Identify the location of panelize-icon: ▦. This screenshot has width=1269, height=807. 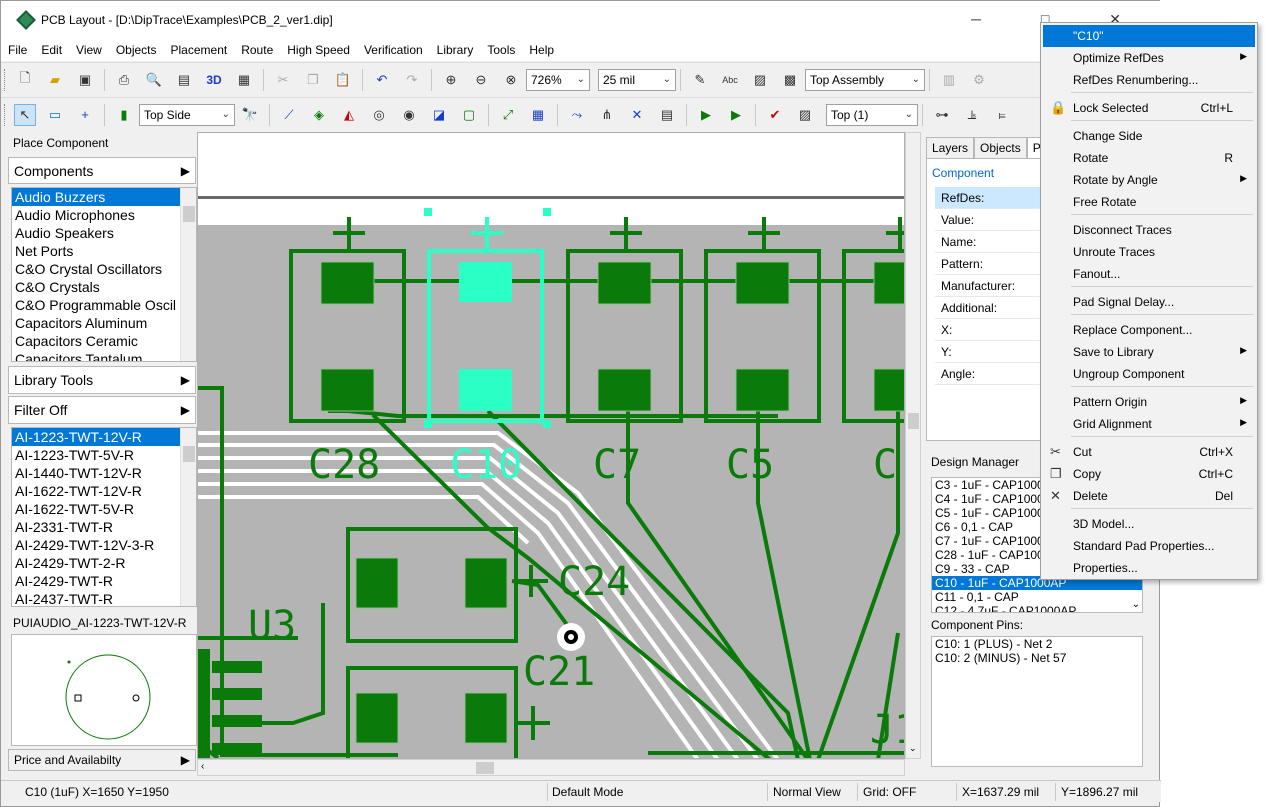
(244, 80).